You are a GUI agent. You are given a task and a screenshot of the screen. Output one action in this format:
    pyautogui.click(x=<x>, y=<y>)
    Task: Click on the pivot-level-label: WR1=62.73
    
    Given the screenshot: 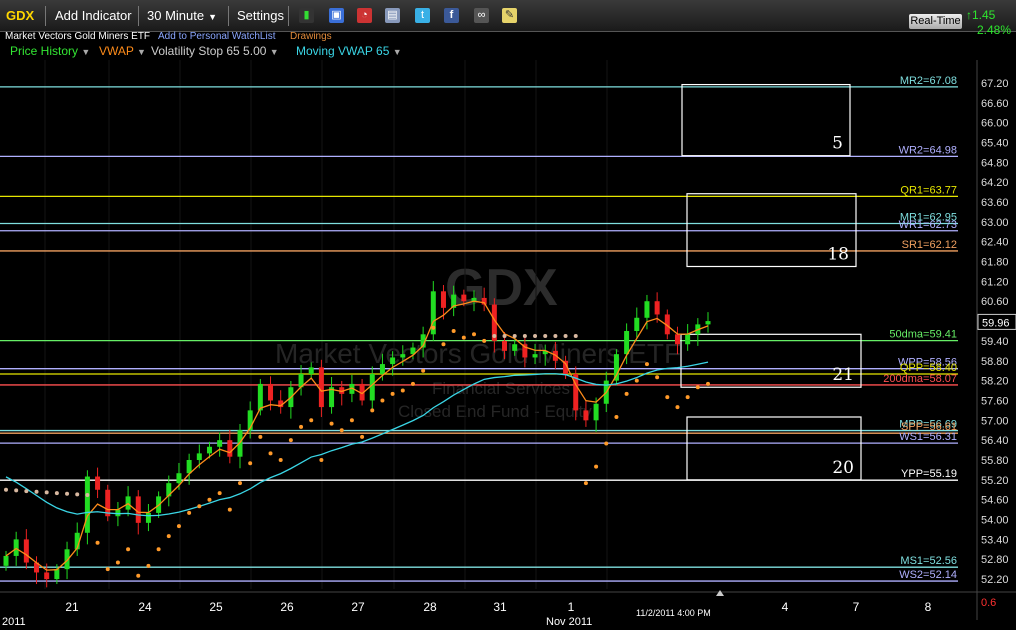 What is the action you would take?
    pyautogui.click(x=928, y=225)
    